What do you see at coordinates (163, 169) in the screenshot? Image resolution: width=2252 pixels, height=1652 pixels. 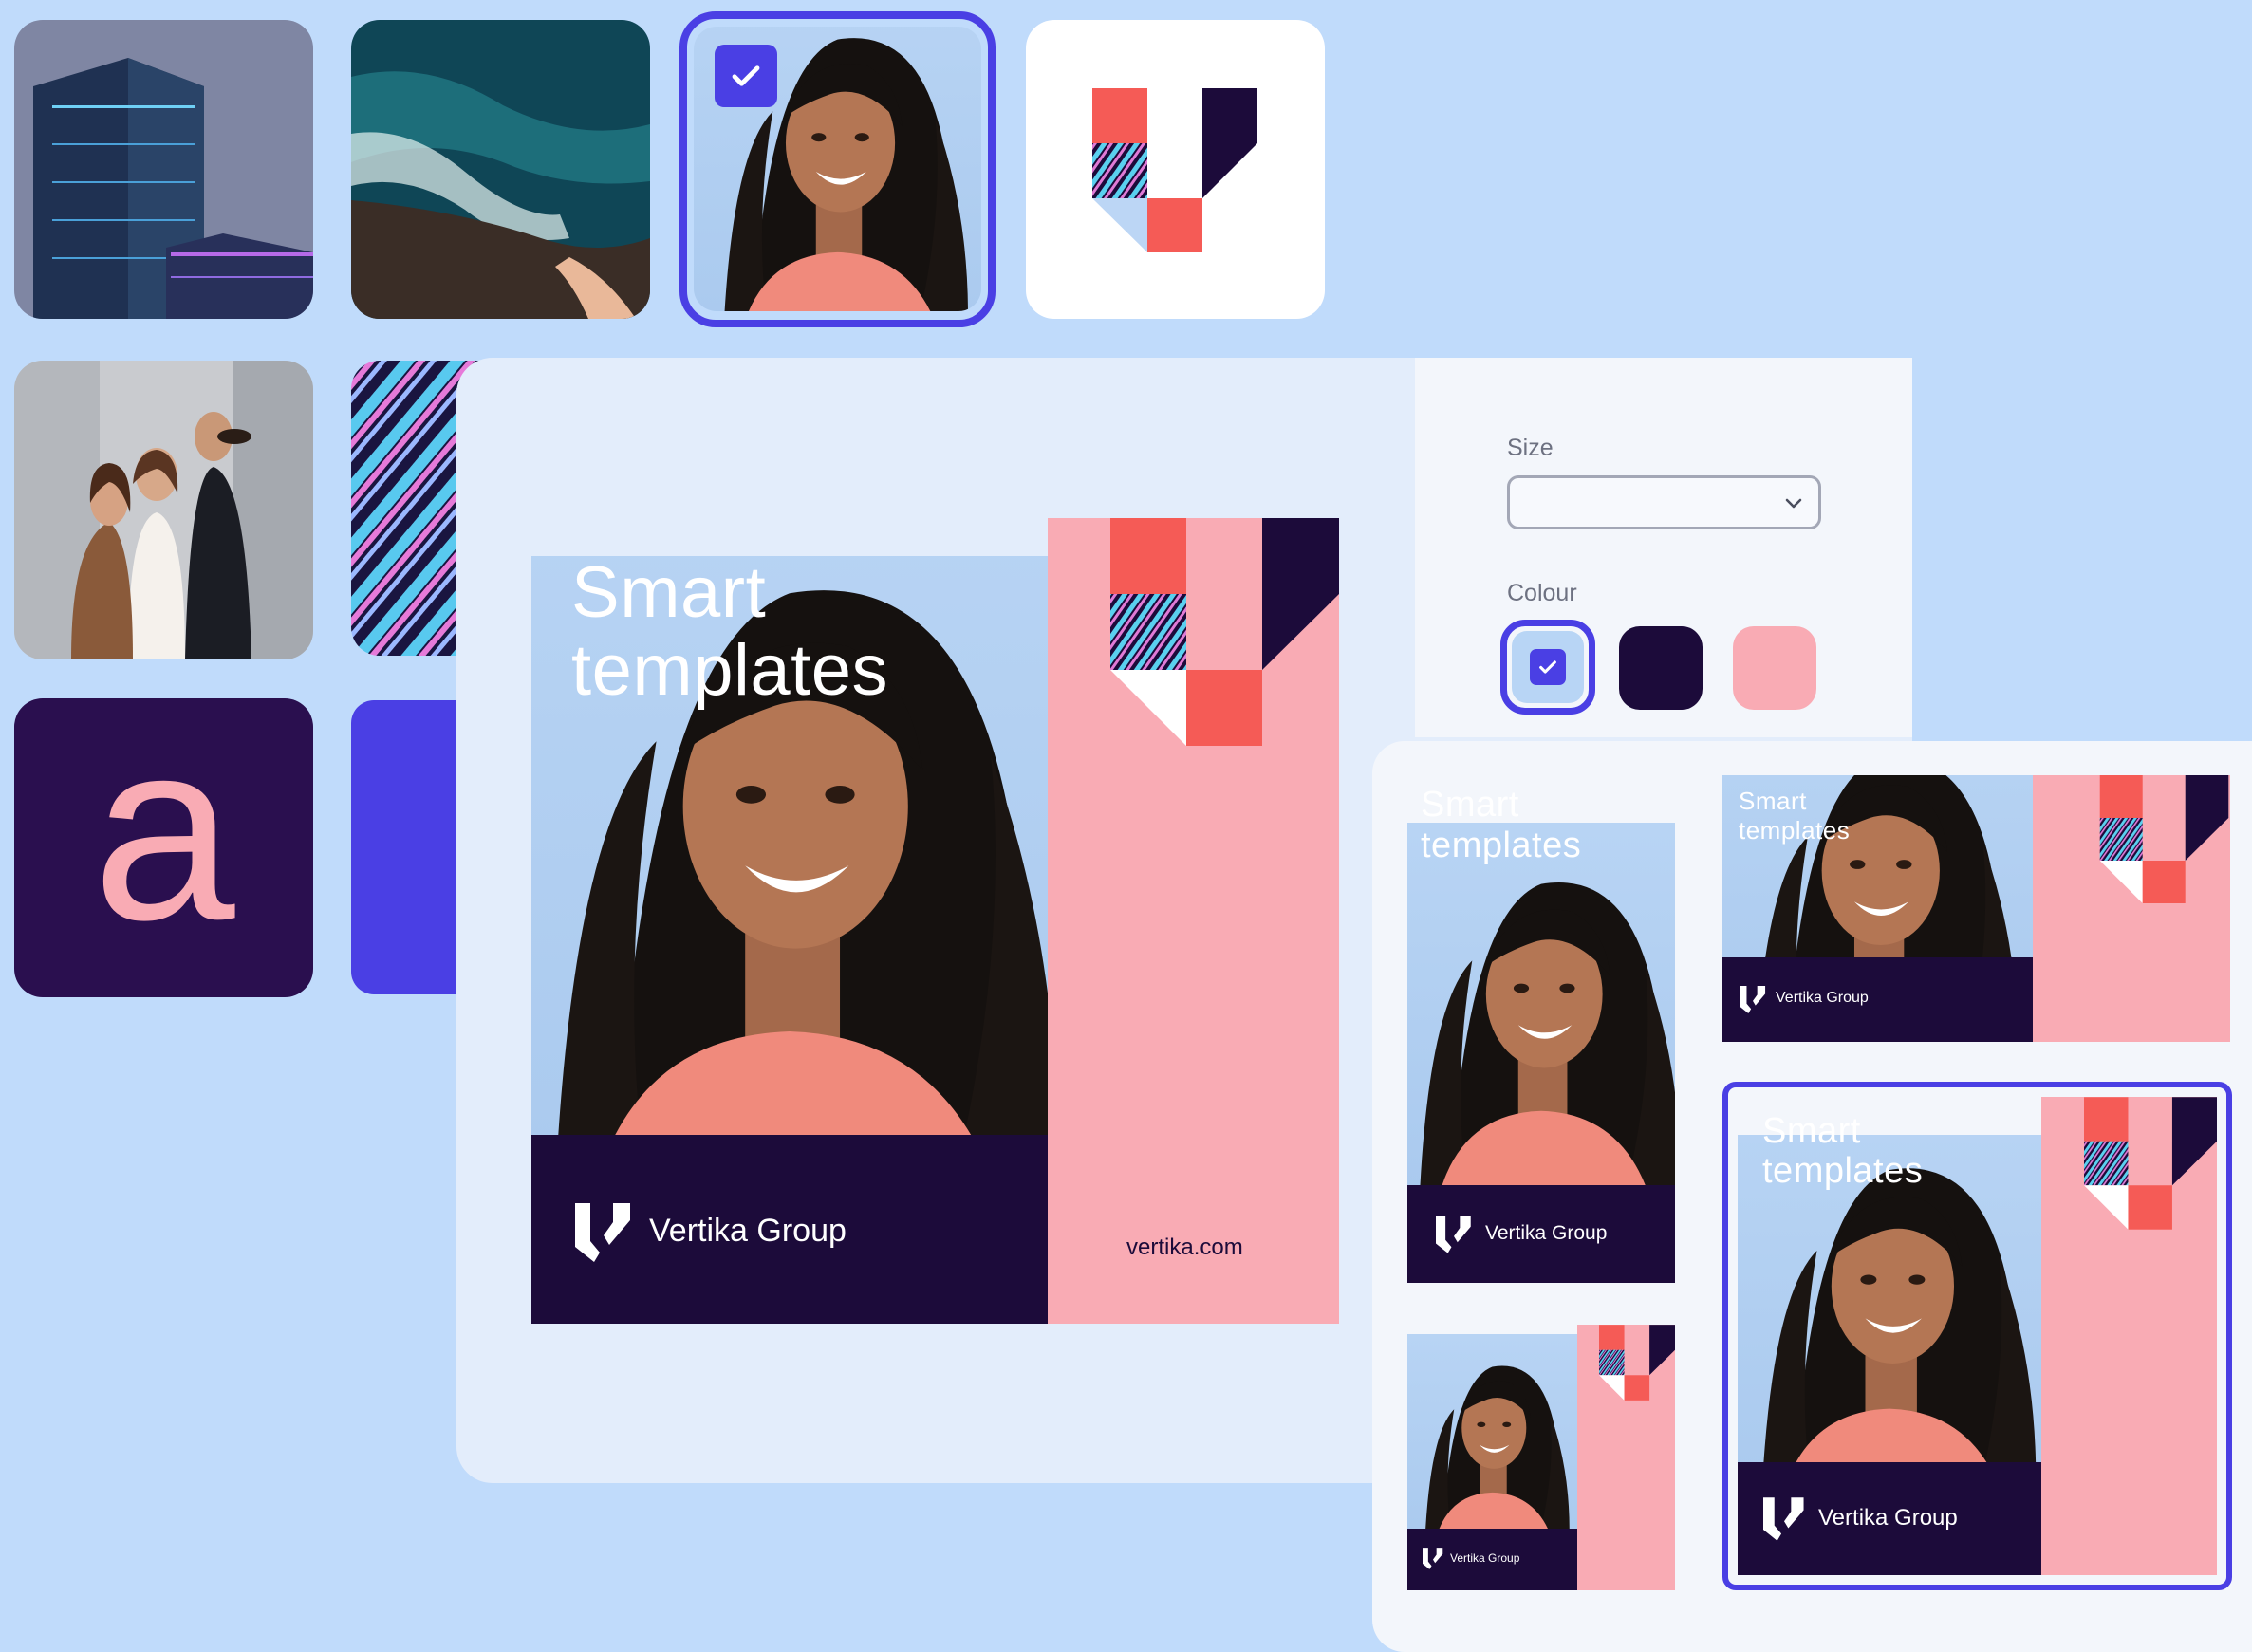 I see `buildings-photo` at bounding box center [163, 169].